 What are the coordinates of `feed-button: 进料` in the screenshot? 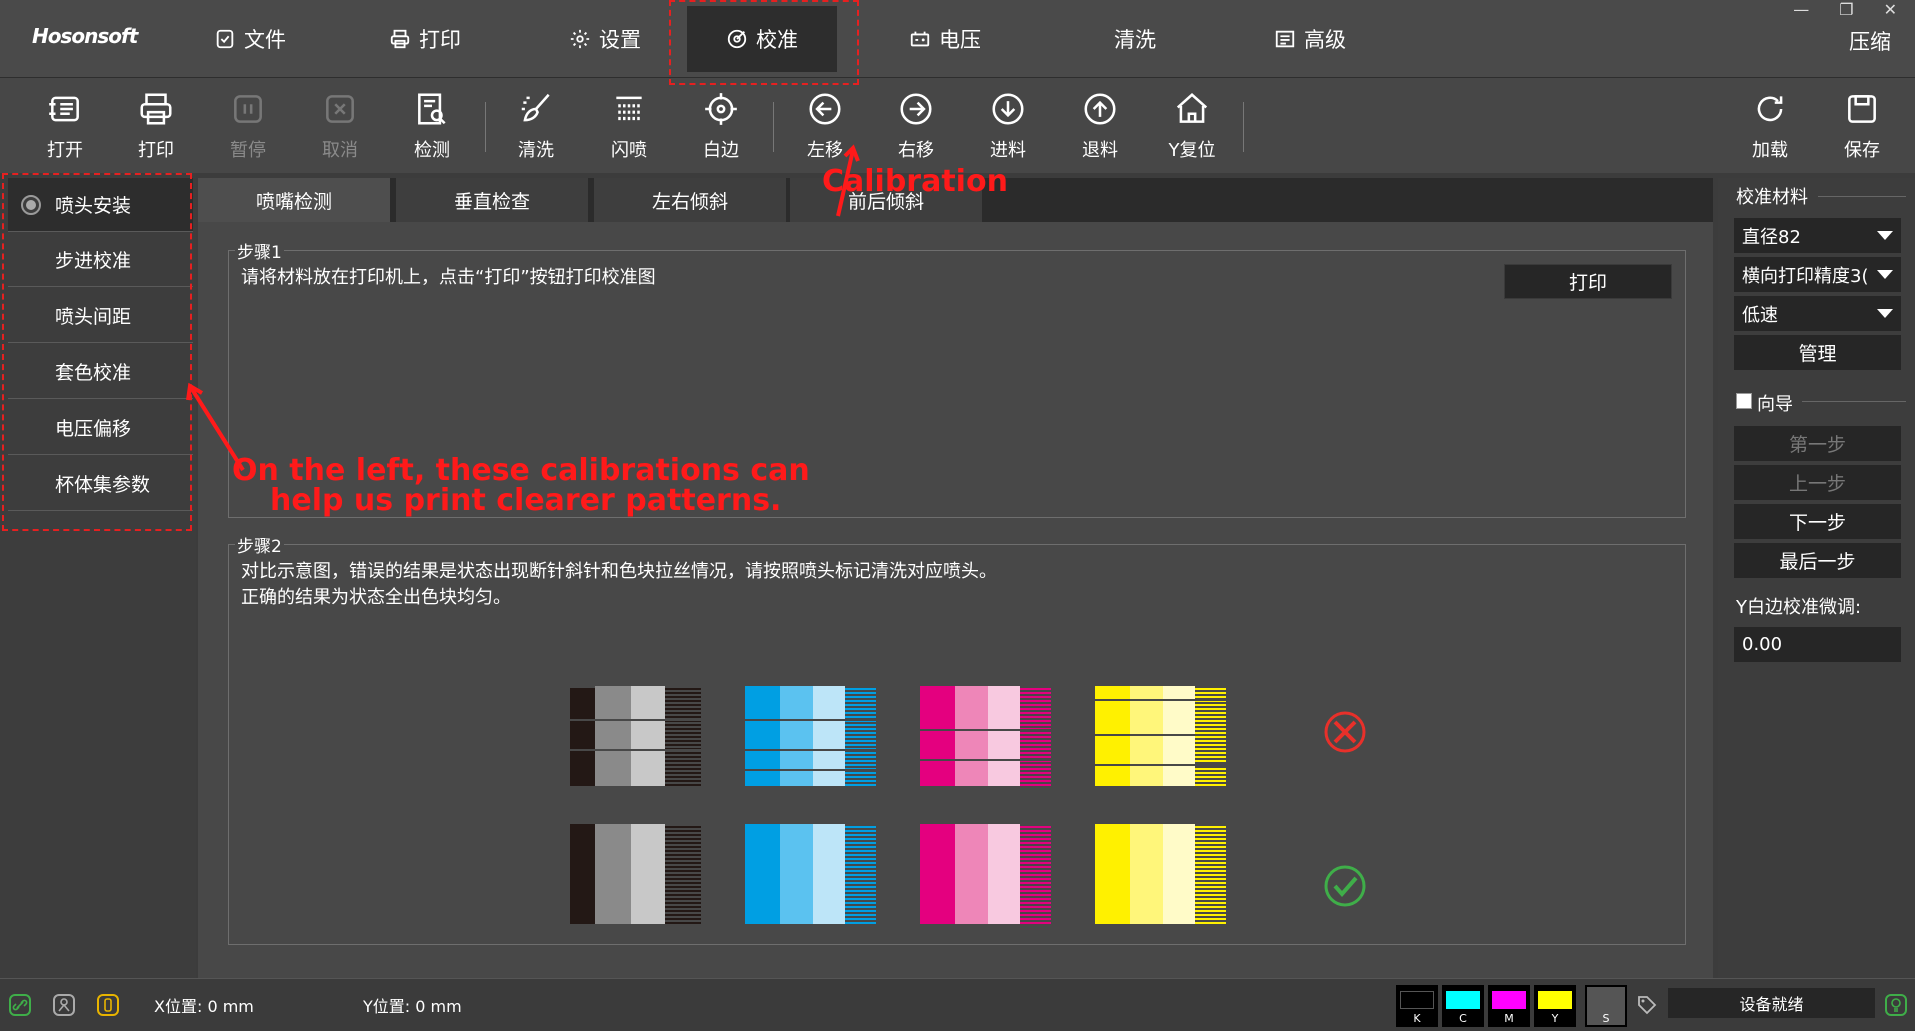 It's located at (1008, 125).